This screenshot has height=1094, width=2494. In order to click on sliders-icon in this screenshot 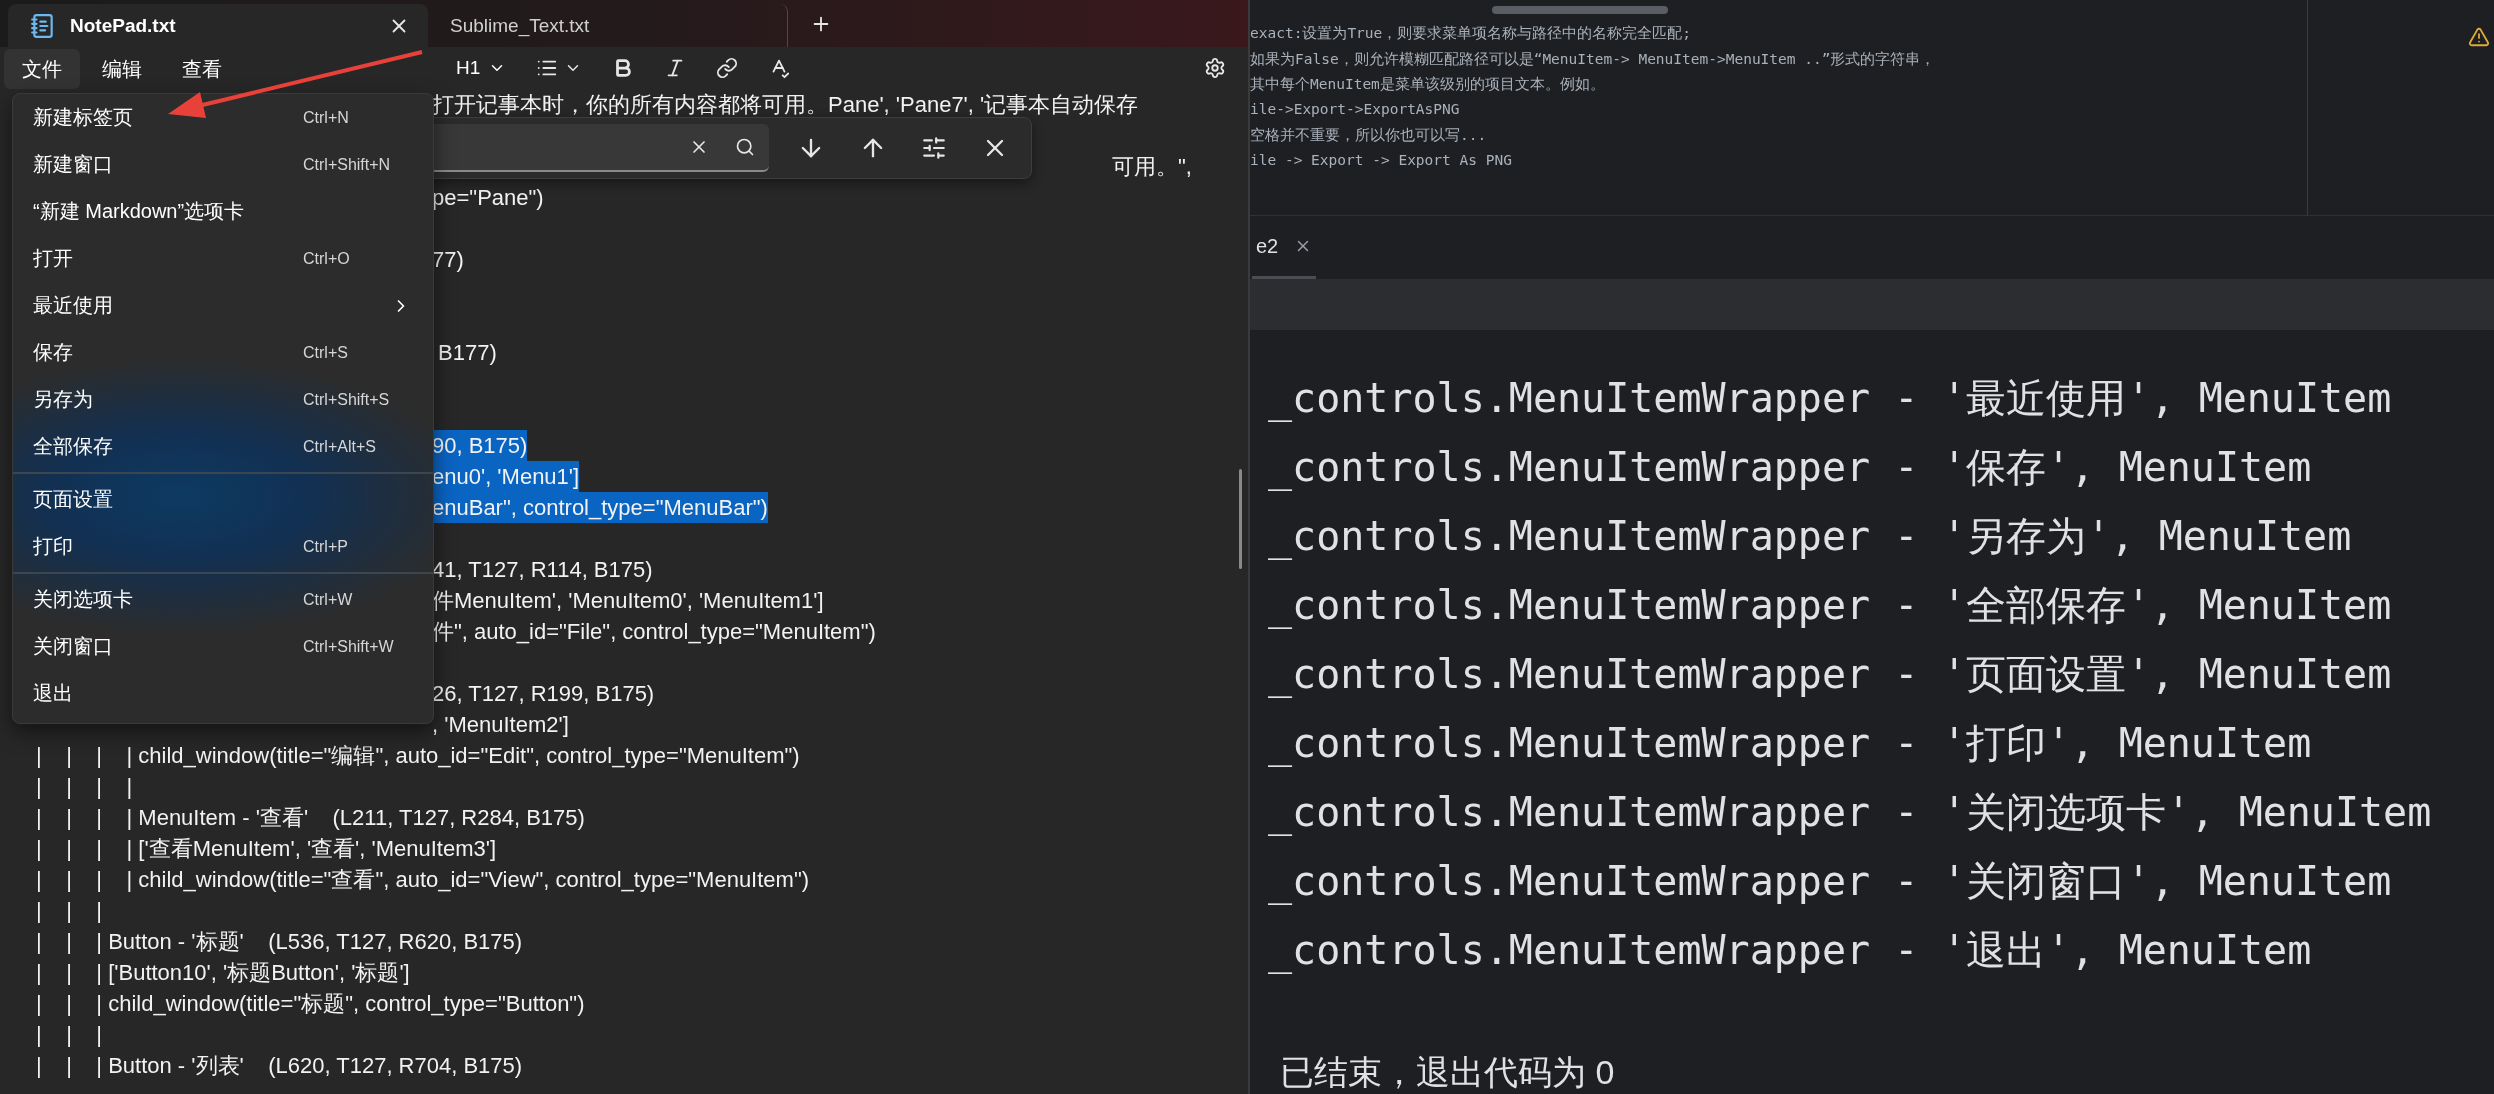, I will do `click(934, 148)`.